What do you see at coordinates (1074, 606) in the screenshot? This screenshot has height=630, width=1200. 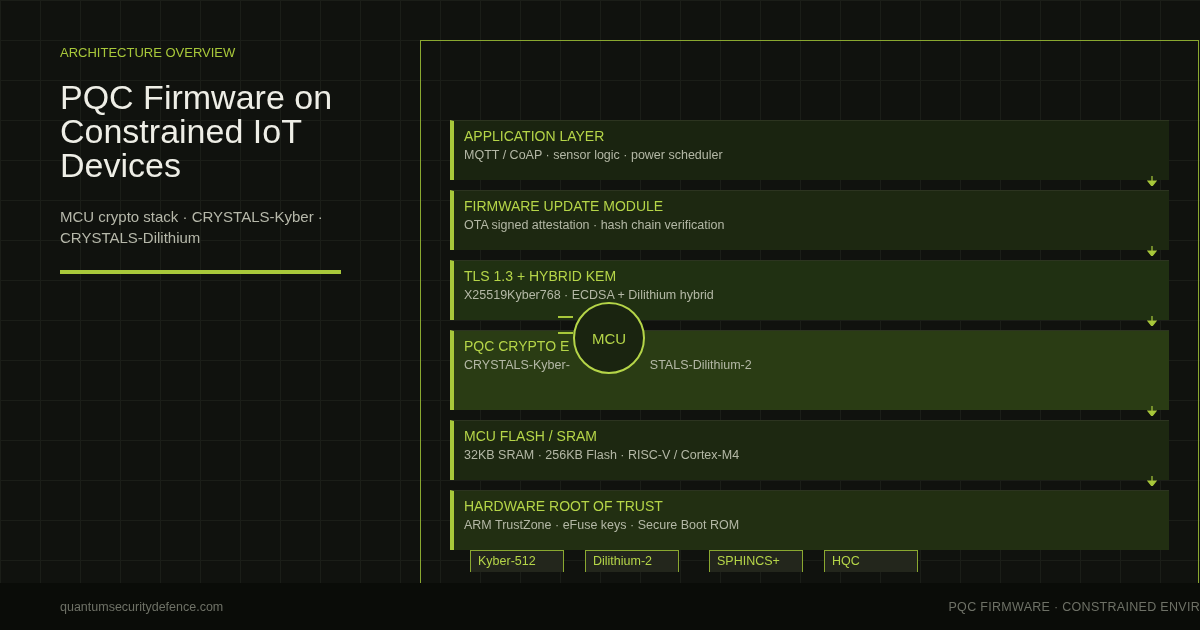 I see `footer-tagline: PQC FIRMWARE · CONSTRAINED ENVIR` at bounding box center [1074, 606].